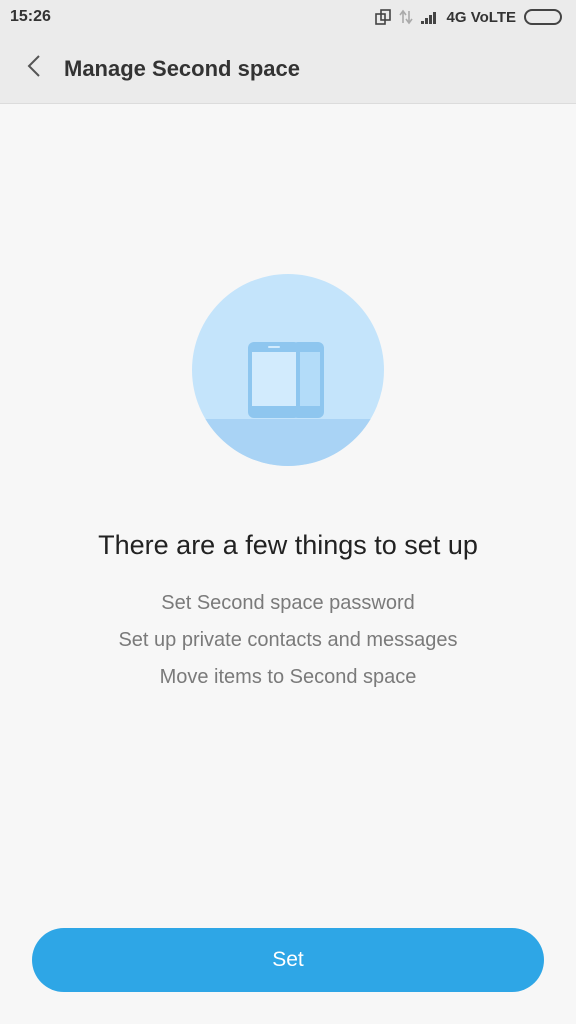 Image resolution: width=576 pixels, height=1024 pixels. I want to click on chevron-left-icon, so click(34, 68).